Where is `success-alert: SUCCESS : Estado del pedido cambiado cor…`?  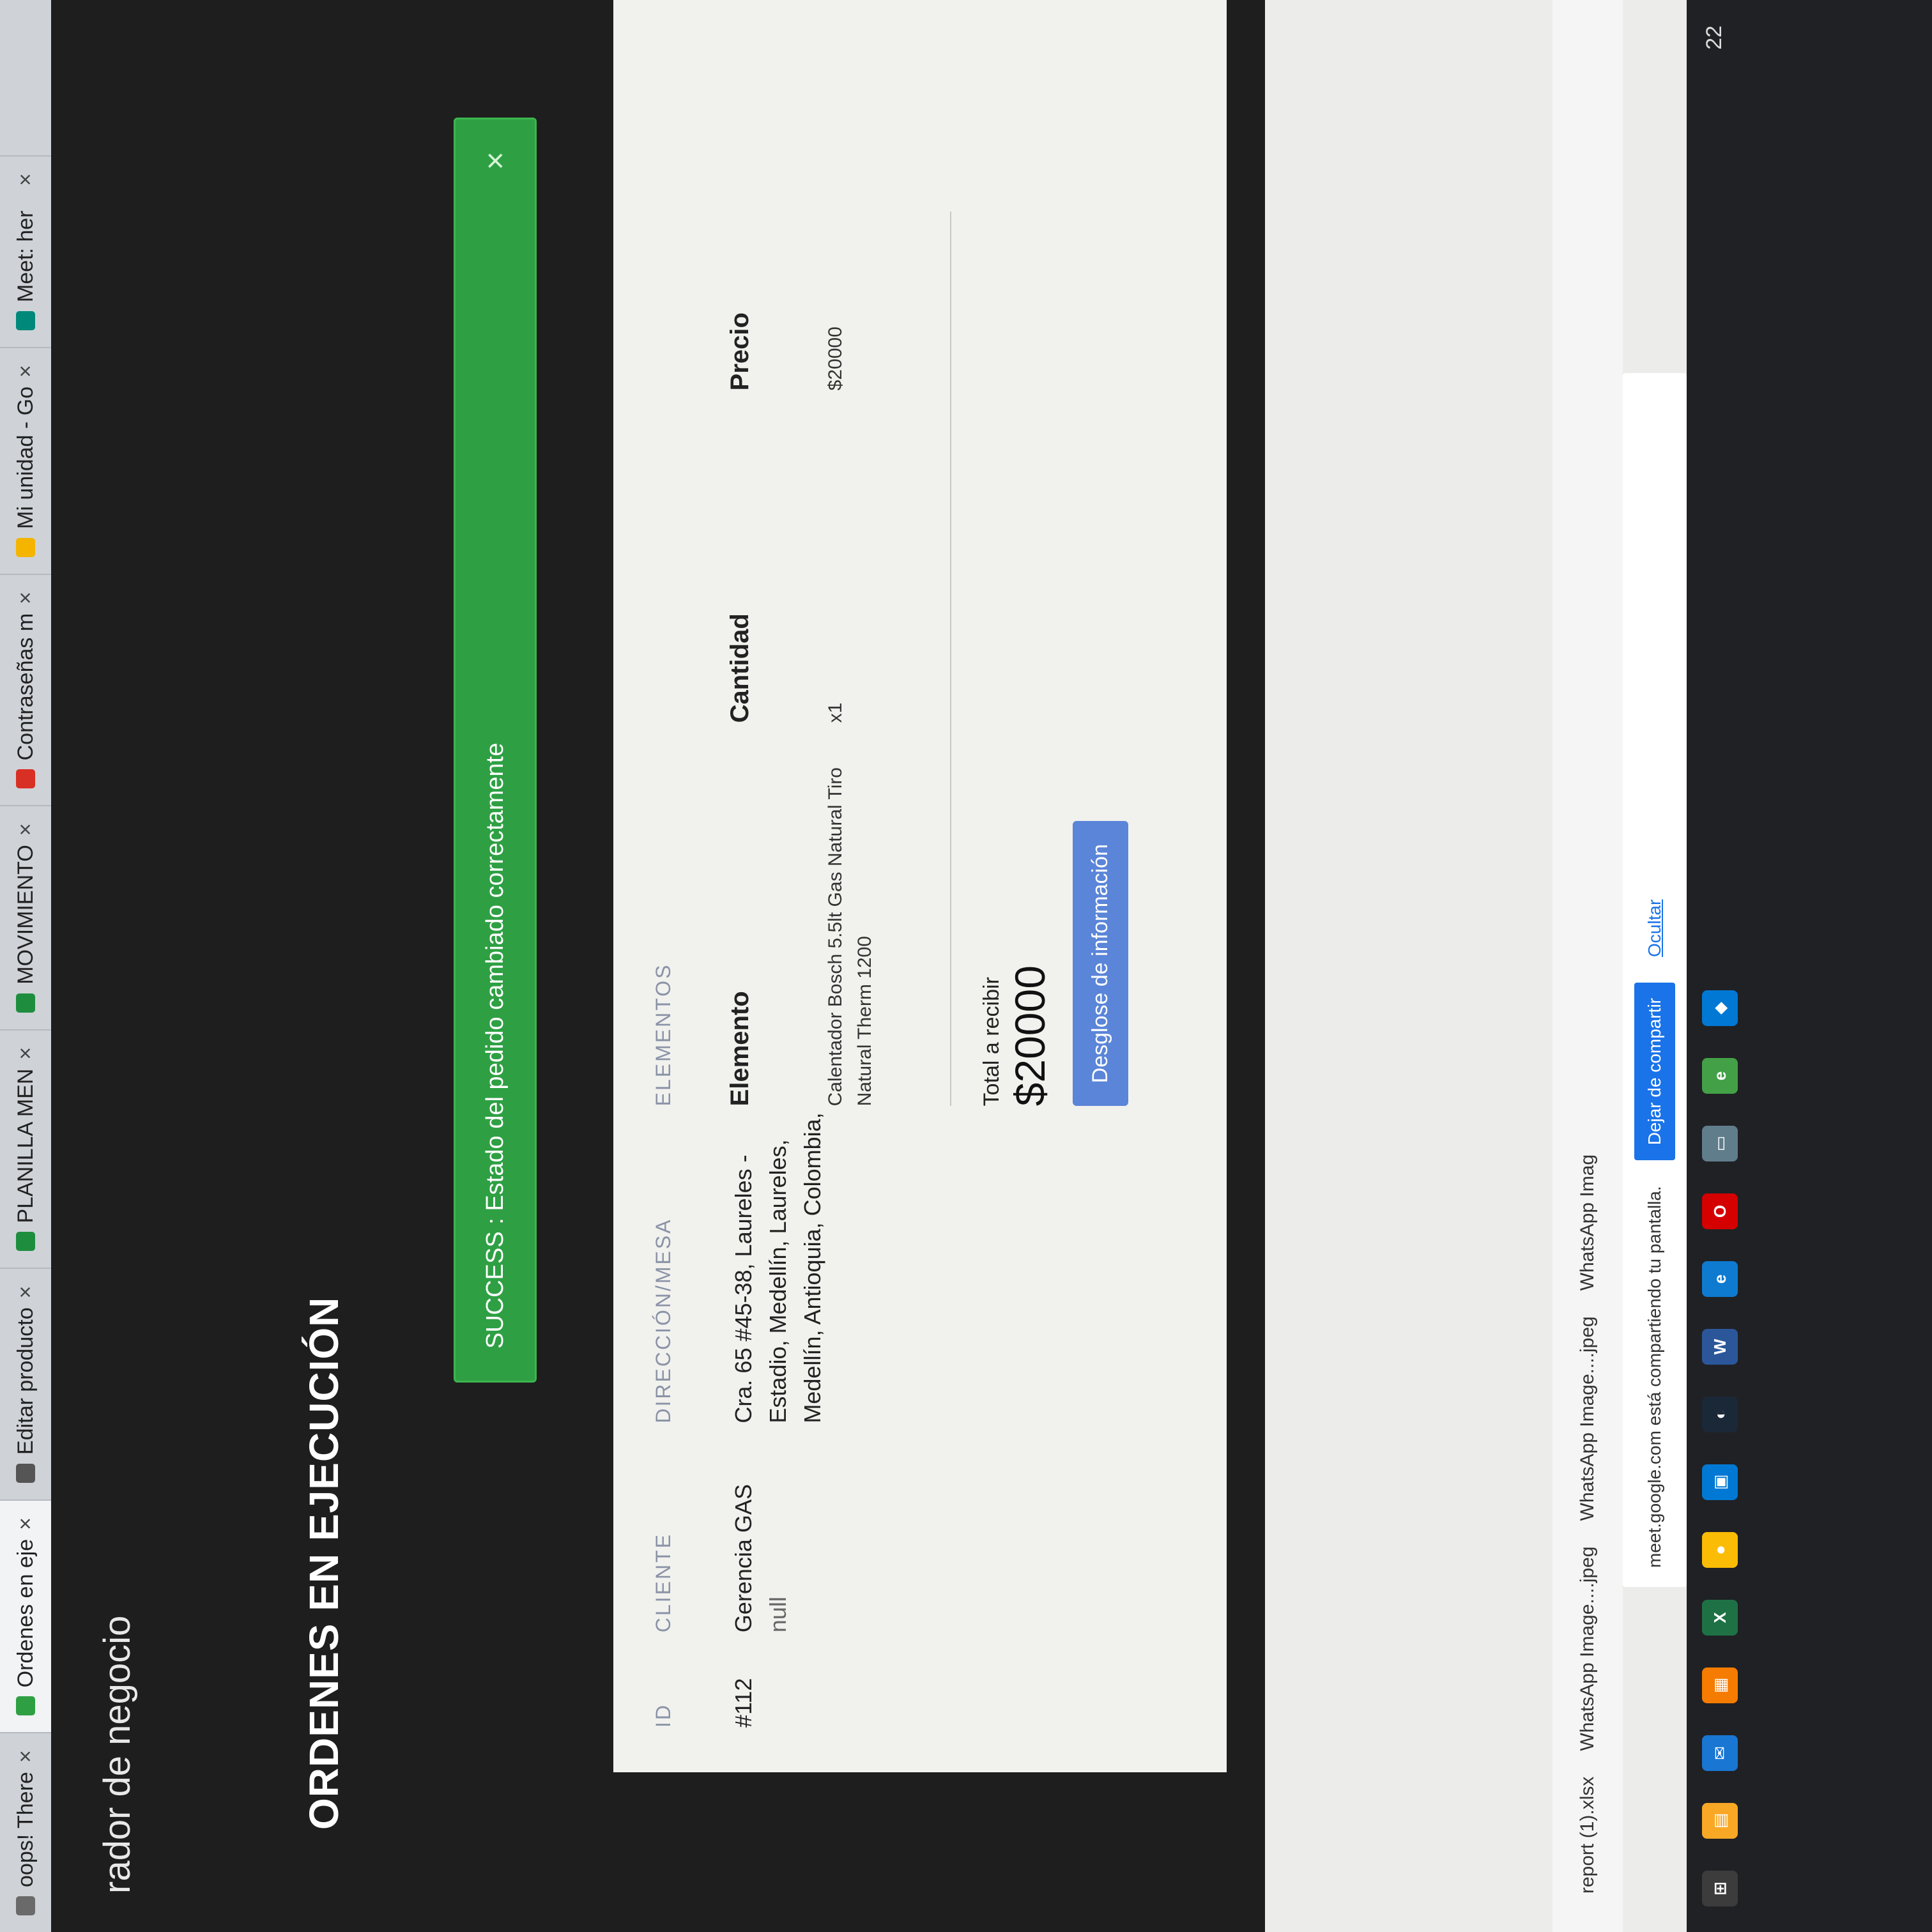
success-alert: SUCCESS : Estado del pedido cambiado cor… is located at coordinates (495, 750).